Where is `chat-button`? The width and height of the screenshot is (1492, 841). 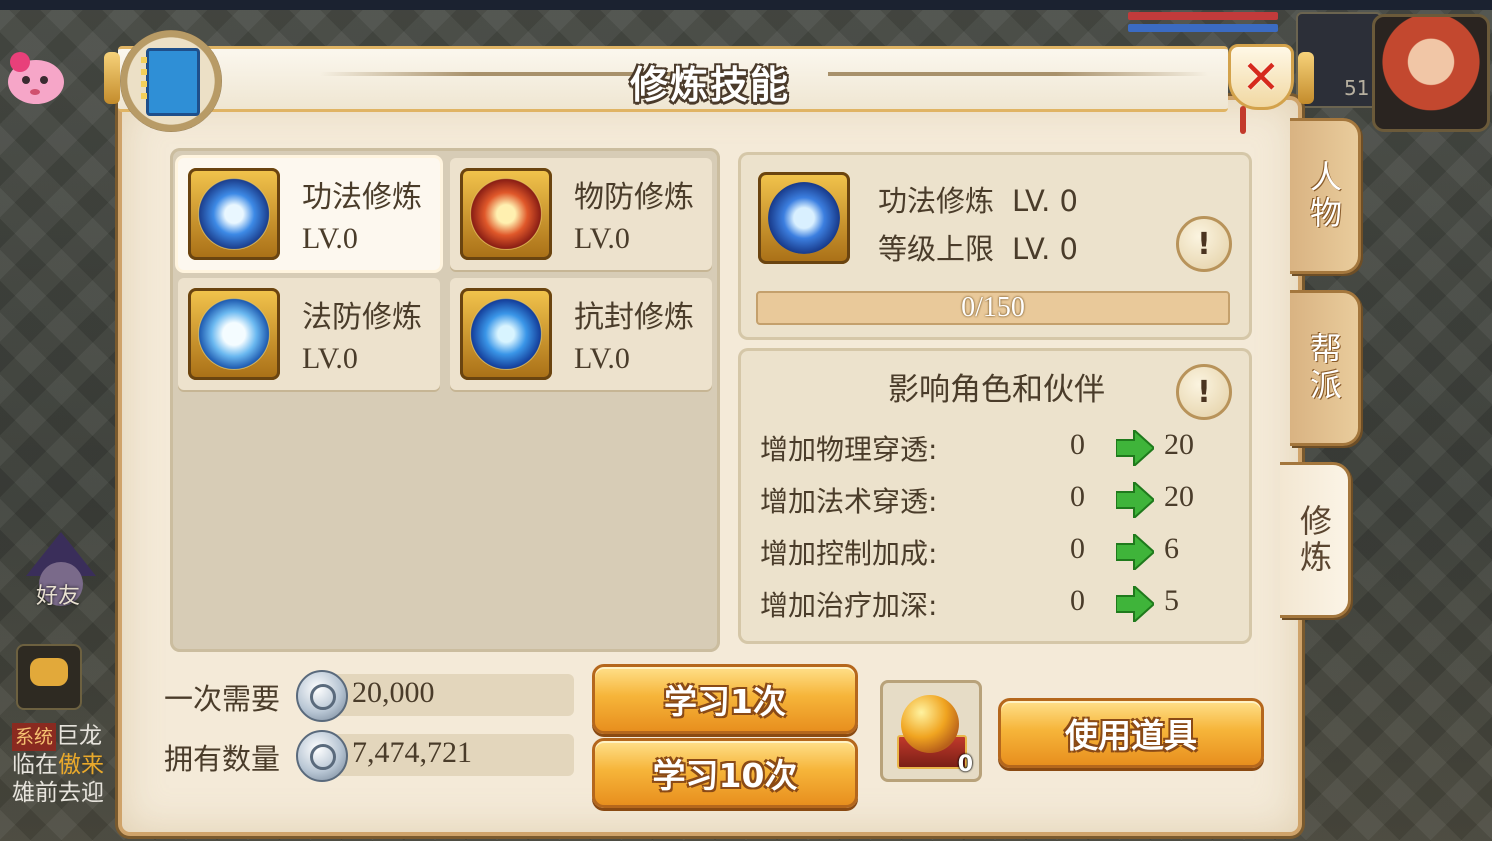 chat-button is located at coordinates (49, 677).